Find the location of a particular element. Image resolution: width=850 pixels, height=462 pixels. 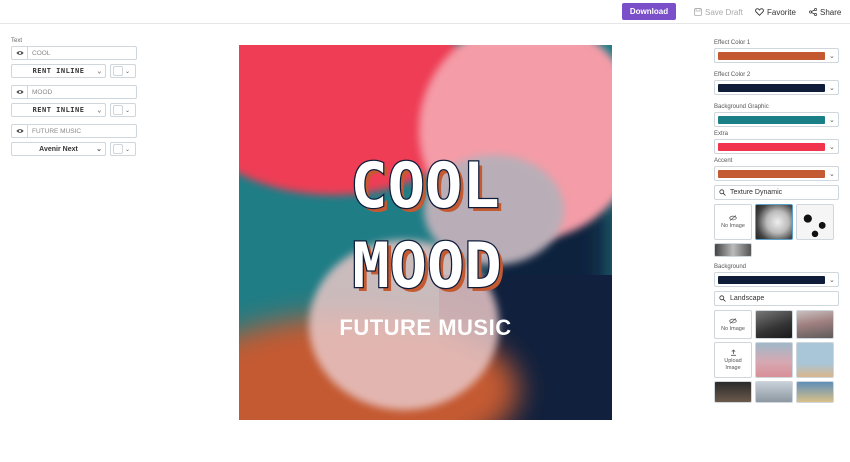

texture-search-input: Texture Dynamic is located at coordinates (776, 192).